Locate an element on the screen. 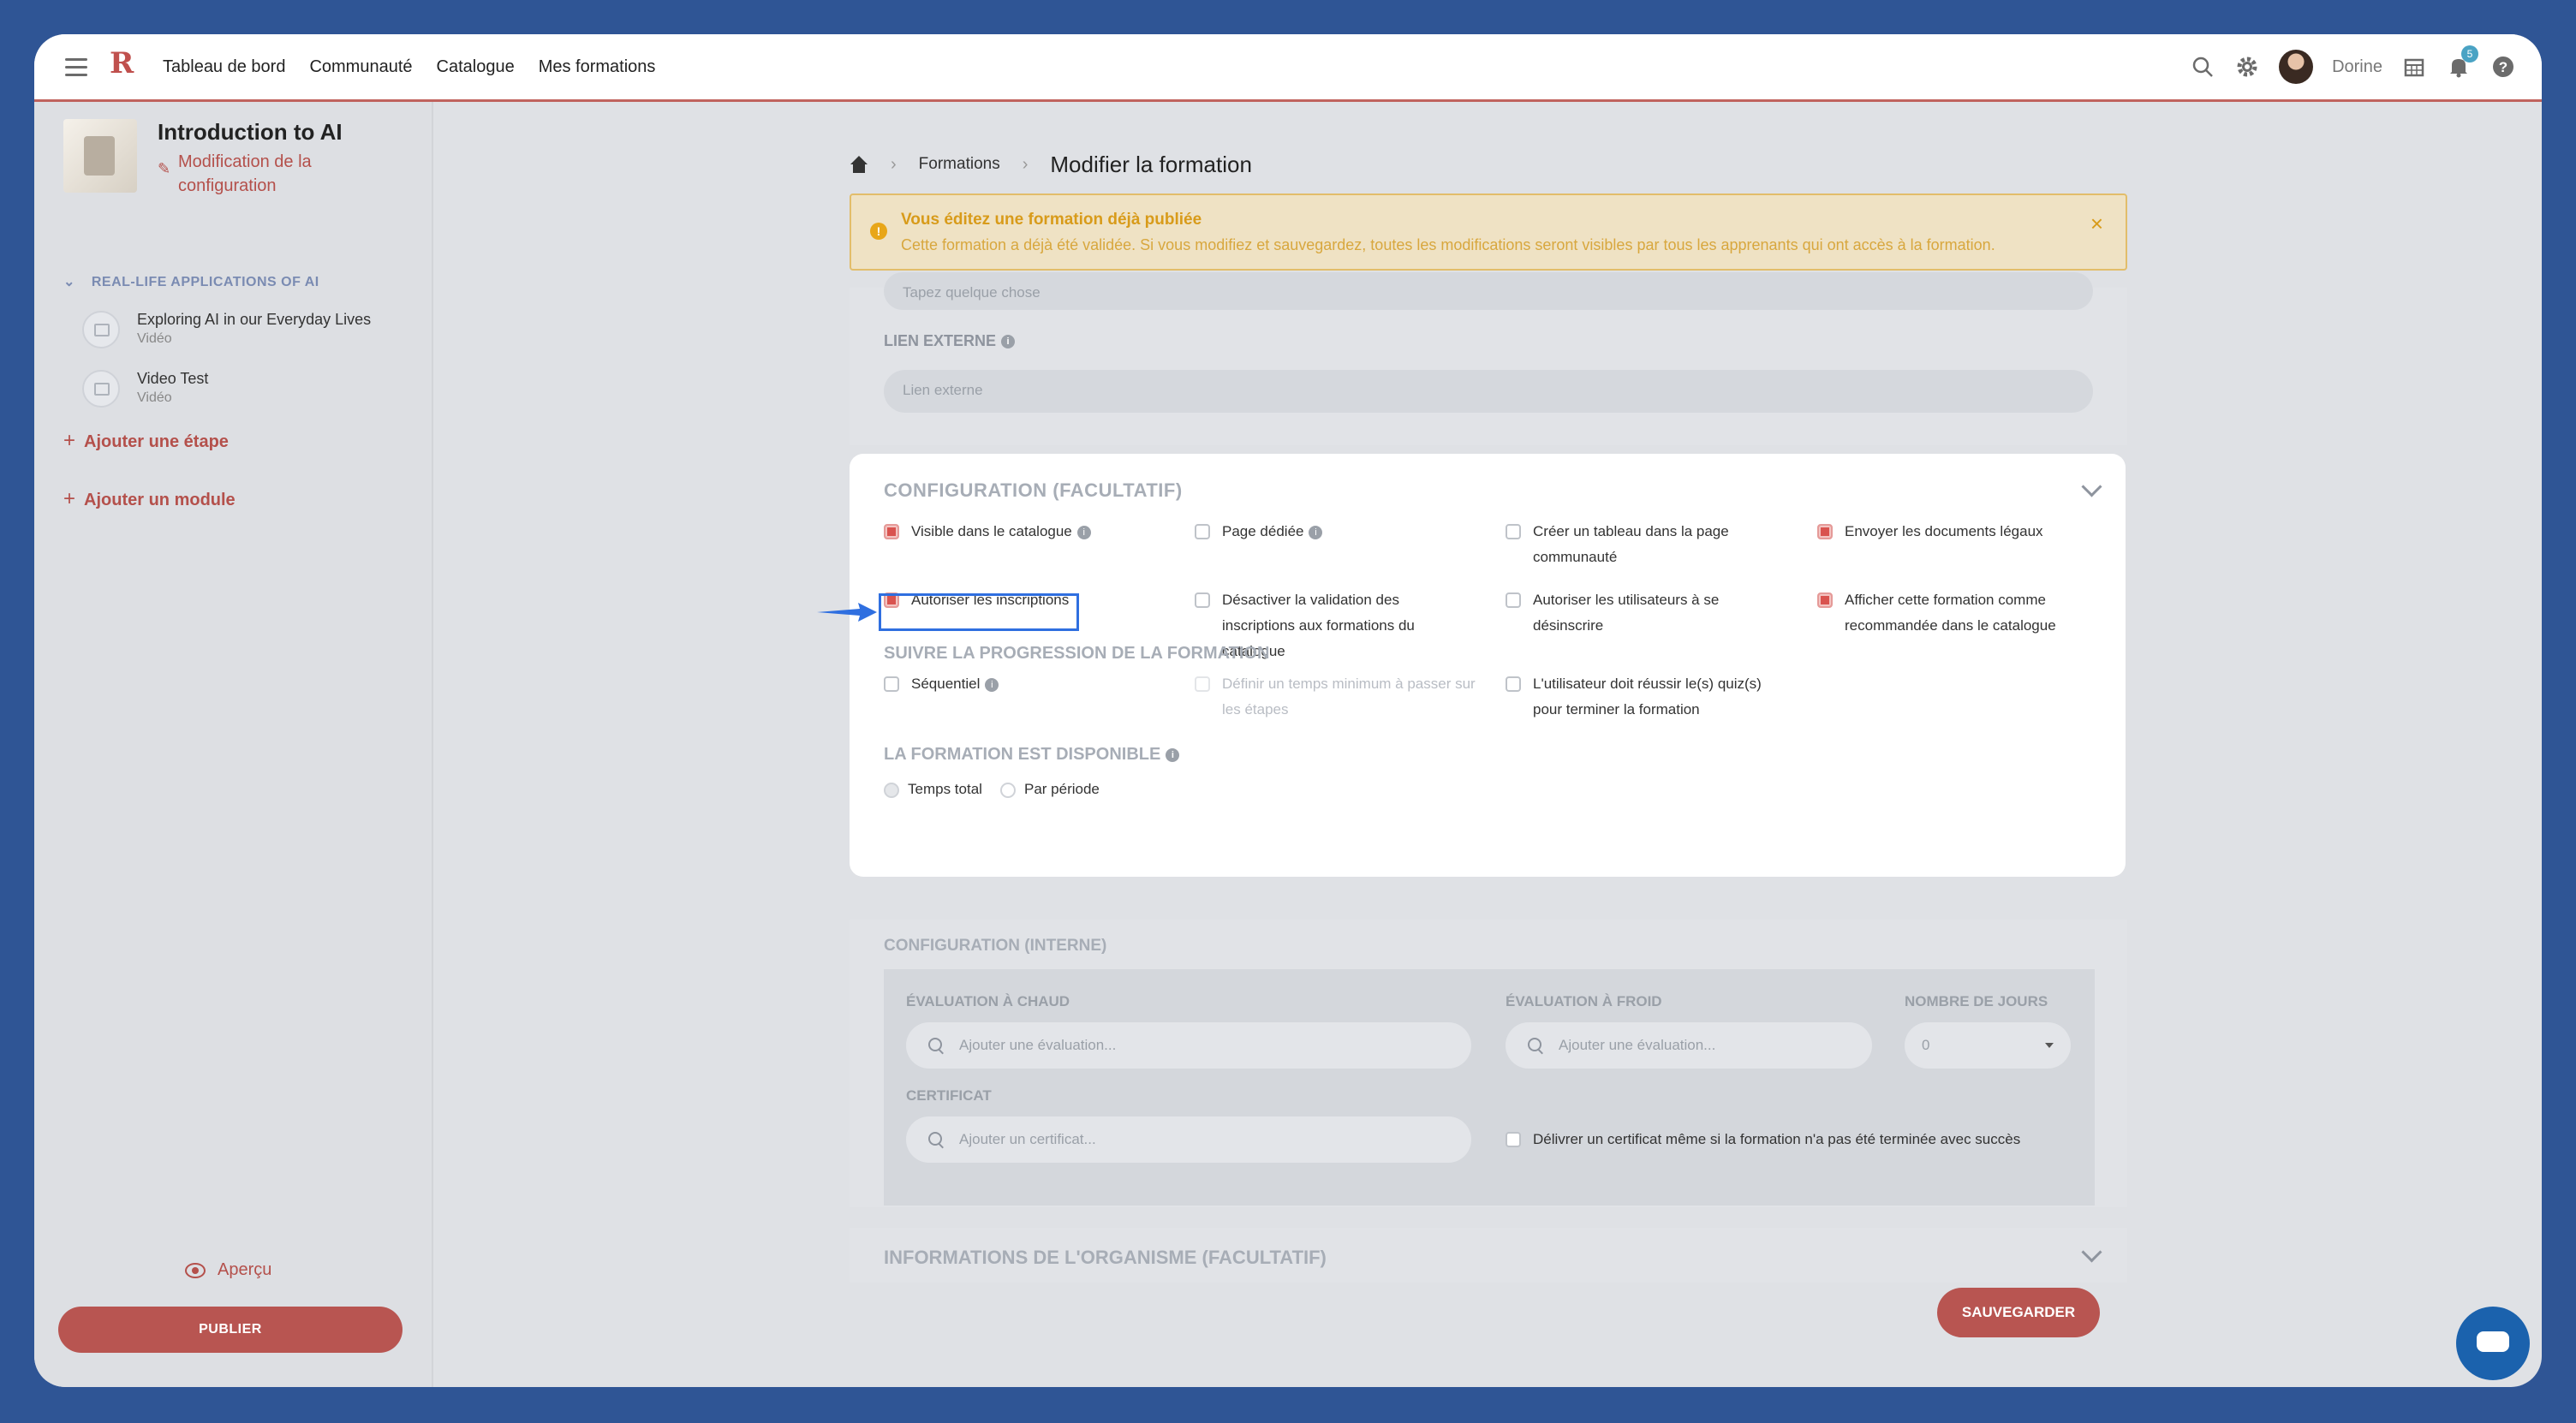  option-dedicated-page: Page dédiée i is located at coordinates (1336, 532).